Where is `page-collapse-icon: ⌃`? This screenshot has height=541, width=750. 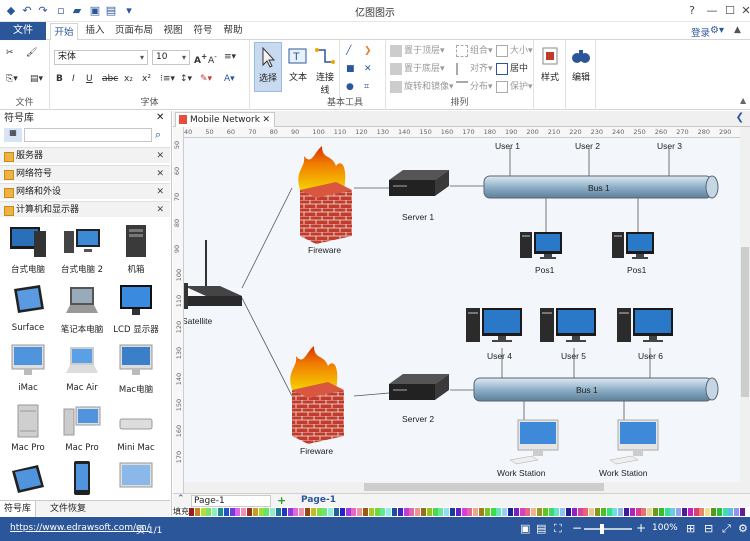
page-collapse-icon: ⌃ is located at coordinates (181, 499).